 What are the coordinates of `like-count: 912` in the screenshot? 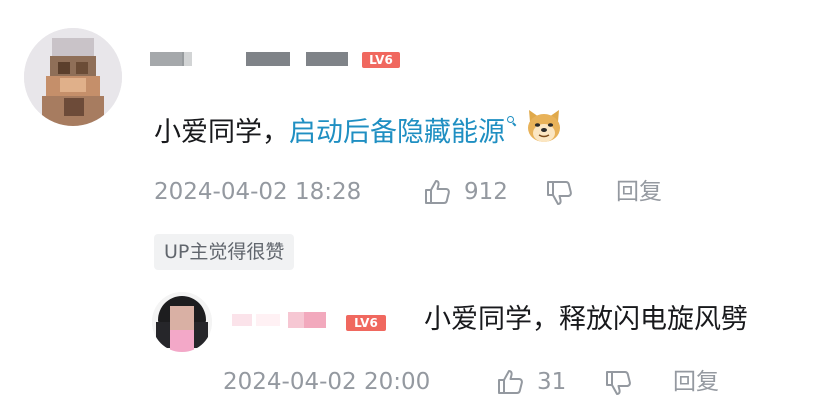 It's located at (486, 192).